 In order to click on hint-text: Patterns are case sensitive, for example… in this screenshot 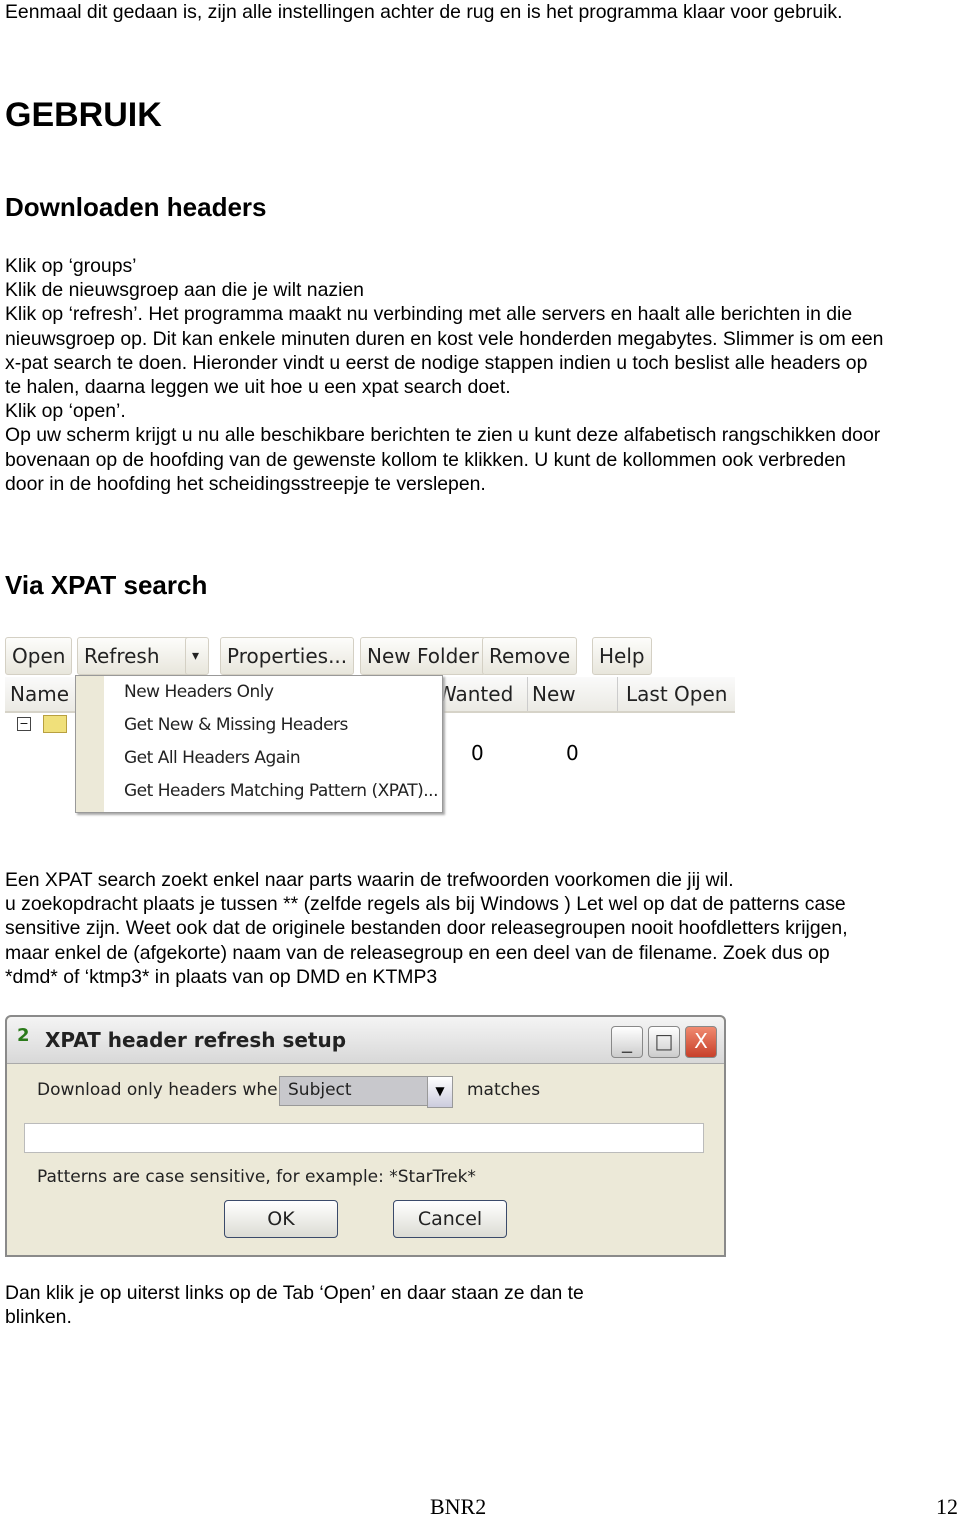, I will do `click(256, 1177)`.